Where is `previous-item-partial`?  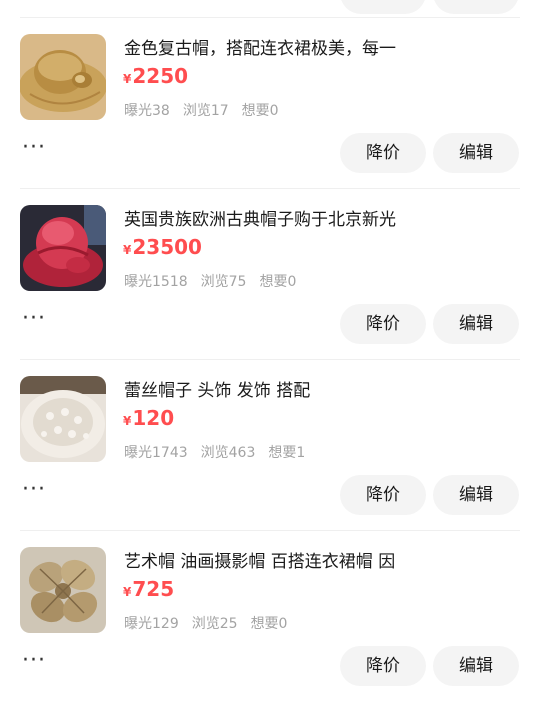 previous-item-partial is located at coordinates (270, 9).